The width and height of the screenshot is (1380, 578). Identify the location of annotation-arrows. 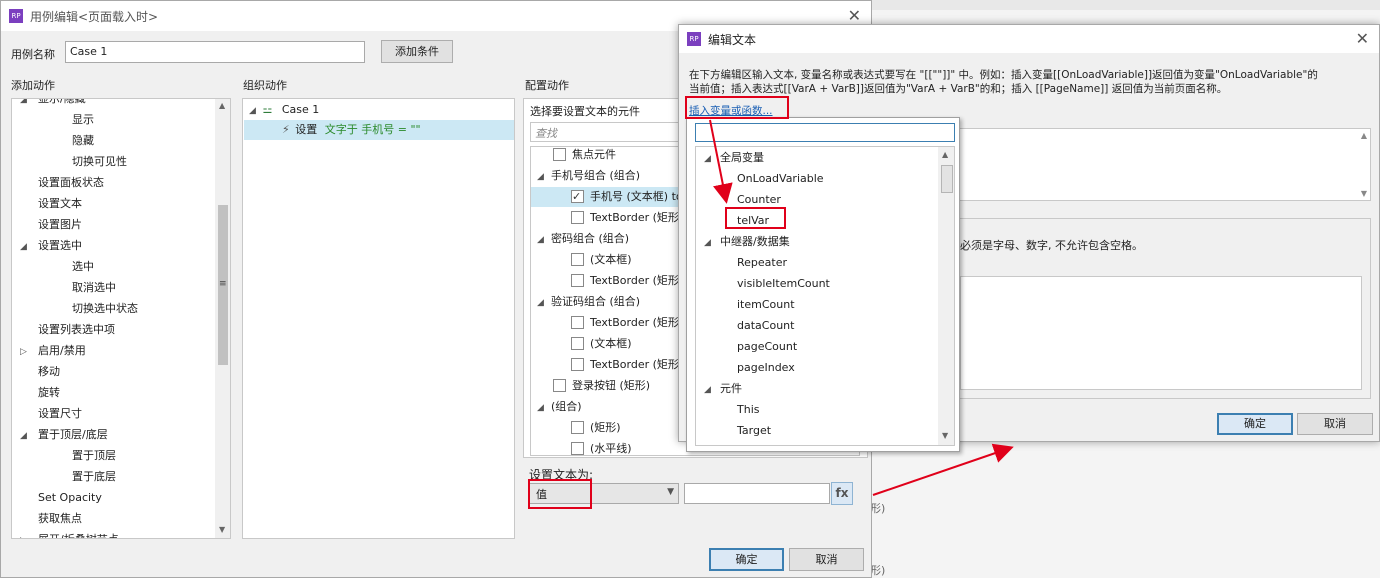
(861, 307).